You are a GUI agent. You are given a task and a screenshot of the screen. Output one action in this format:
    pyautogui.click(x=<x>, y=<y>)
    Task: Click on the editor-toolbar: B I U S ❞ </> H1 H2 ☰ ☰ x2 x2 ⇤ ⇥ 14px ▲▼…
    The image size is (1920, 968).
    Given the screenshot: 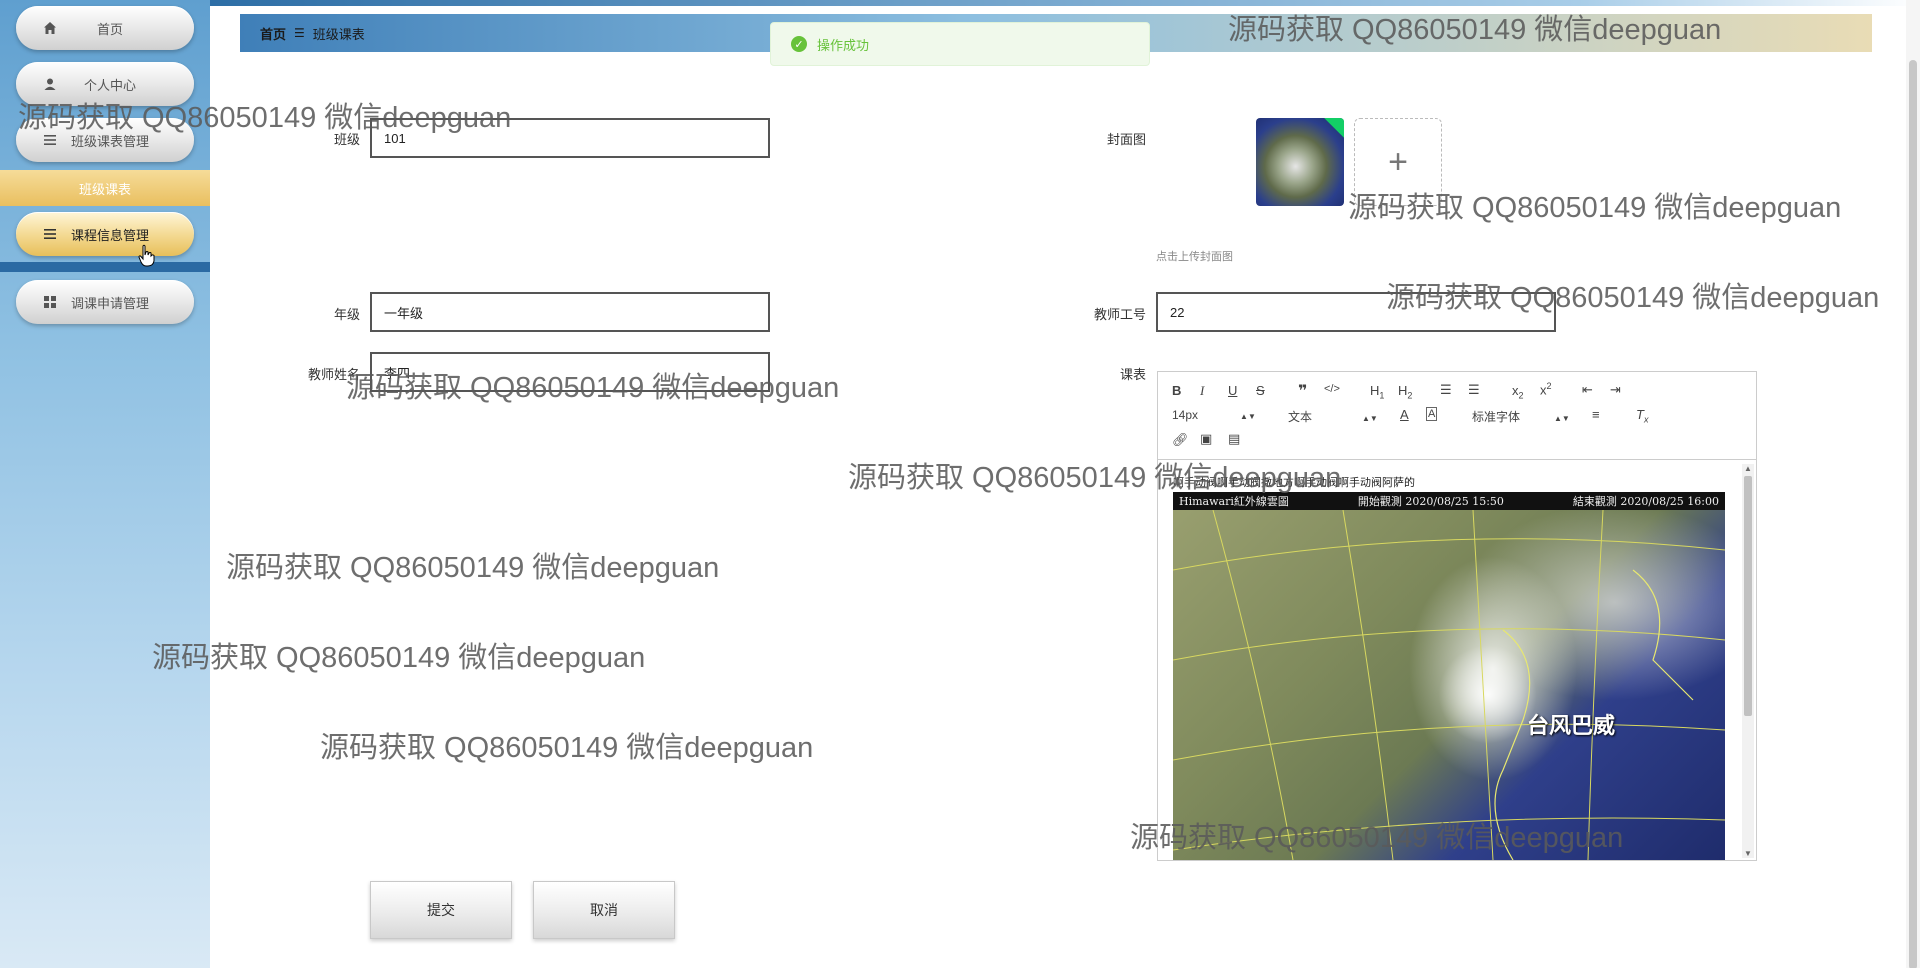 What is the action you would take?
    pyautogui.click(x=1457, y=416)
    